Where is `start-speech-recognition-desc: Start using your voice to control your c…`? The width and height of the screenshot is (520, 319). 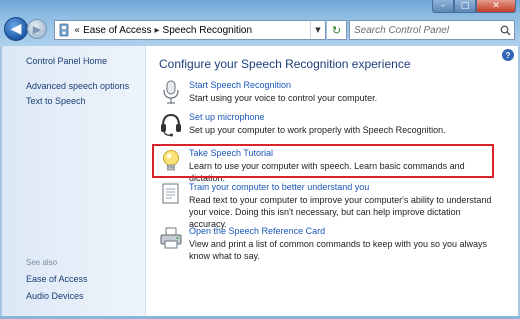
start-speech-recognition-desc: Start using your voice to control your c… is located at coordinates (283, 98).